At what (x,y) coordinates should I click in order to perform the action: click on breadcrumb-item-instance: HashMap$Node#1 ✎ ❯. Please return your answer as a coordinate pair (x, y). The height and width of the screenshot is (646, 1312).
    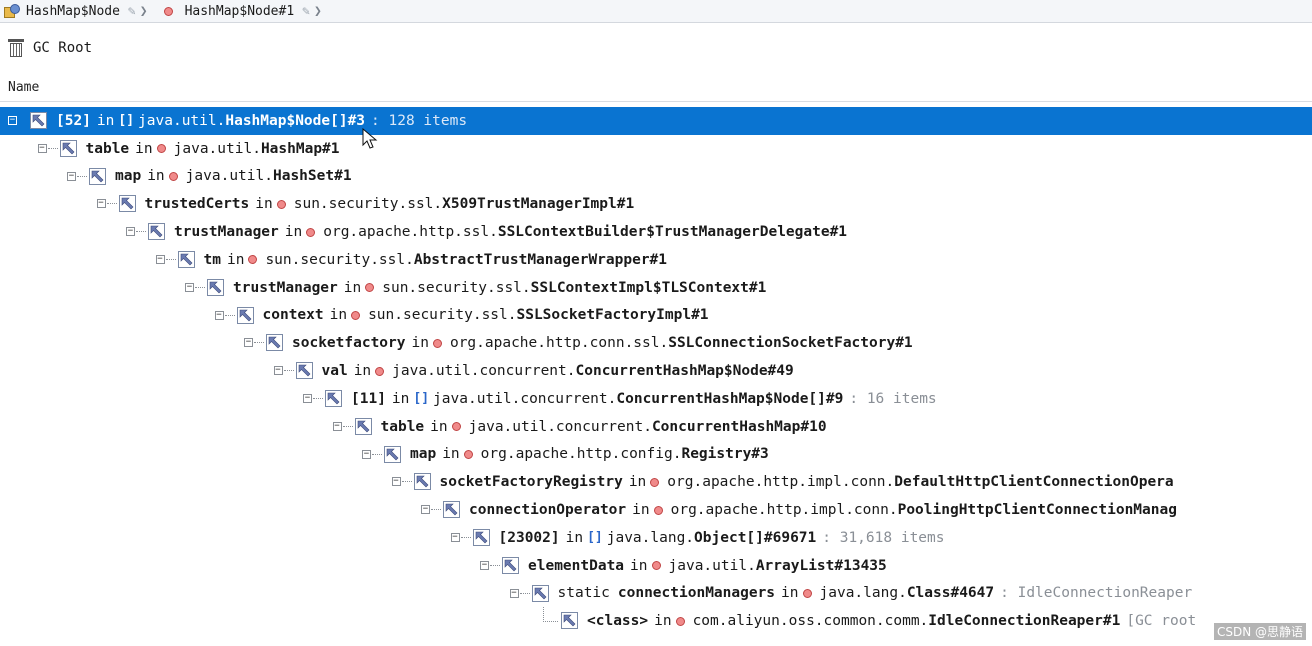
    Looking at the image, I should click on (243, 11).